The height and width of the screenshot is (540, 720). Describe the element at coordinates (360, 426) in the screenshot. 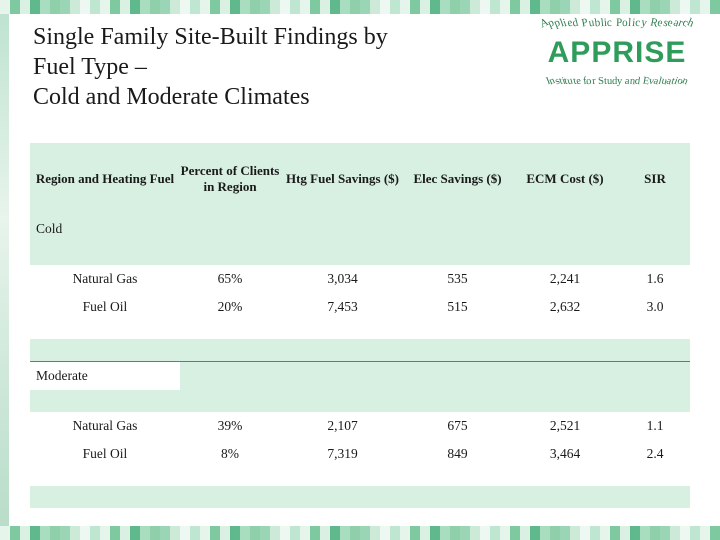

I see `table-row: Natural Gas 39% 2,107 675 2,521 1.1` at that location.